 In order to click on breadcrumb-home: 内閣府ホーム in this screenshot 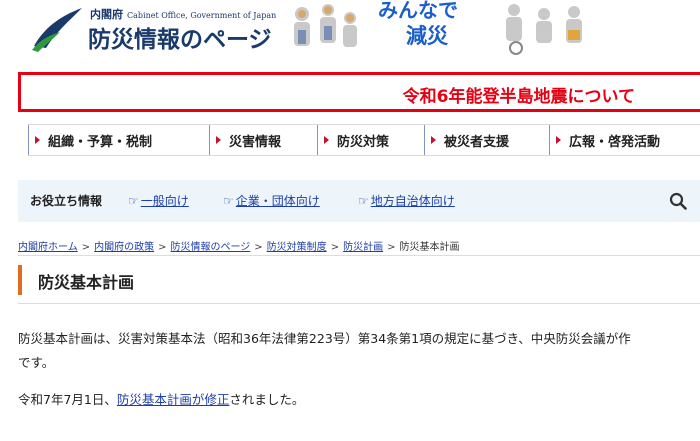, I will do `click(48, 247)`.